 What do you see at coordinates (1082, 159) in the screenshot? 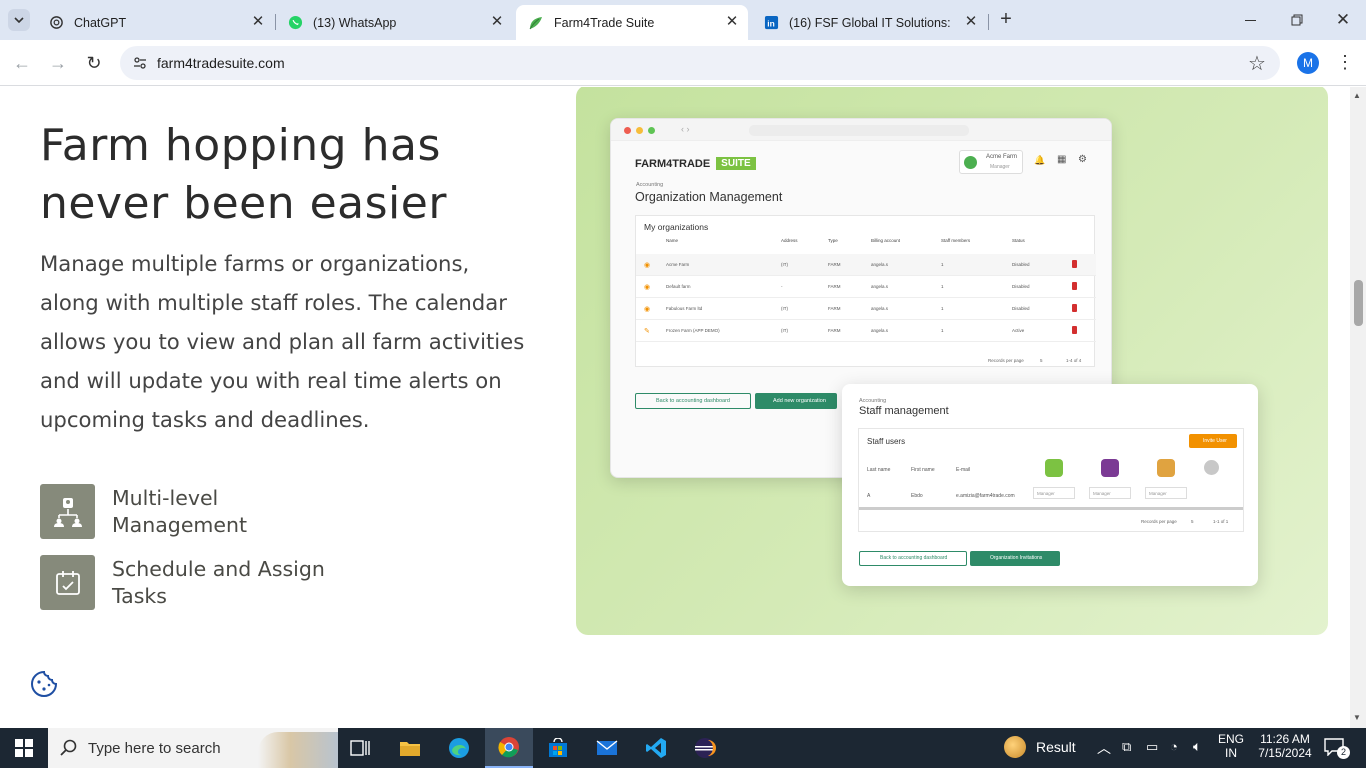
I see `mockup-gear-icon: ⚙` at bounding box center [1082, 159].